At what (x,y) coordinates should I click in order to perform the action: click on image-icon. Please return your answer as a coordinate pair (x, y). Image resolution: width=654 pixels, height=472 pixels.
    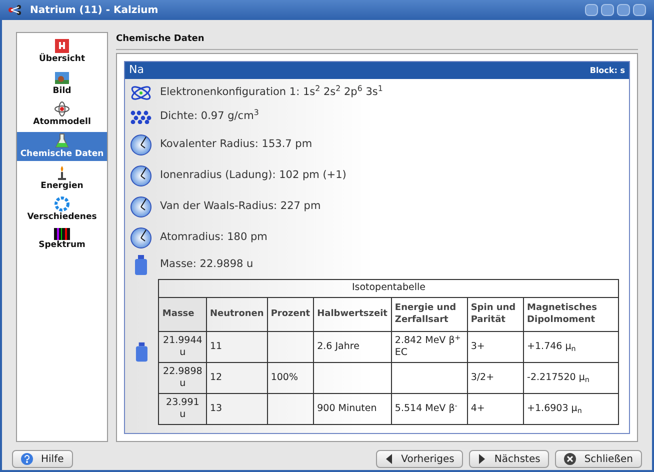
    Looking at the image, I should click on (62, 78).